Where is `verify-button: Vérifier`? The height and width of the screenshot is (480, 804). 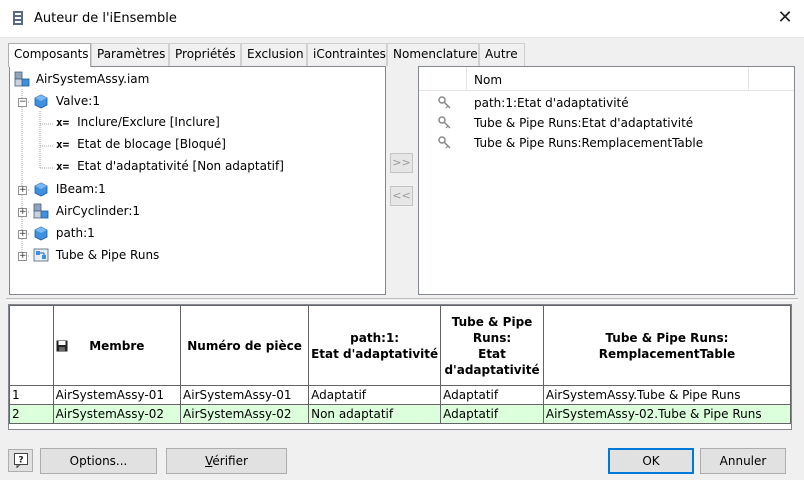
verify-button: Vérifier is located at coordinates (226, 461).